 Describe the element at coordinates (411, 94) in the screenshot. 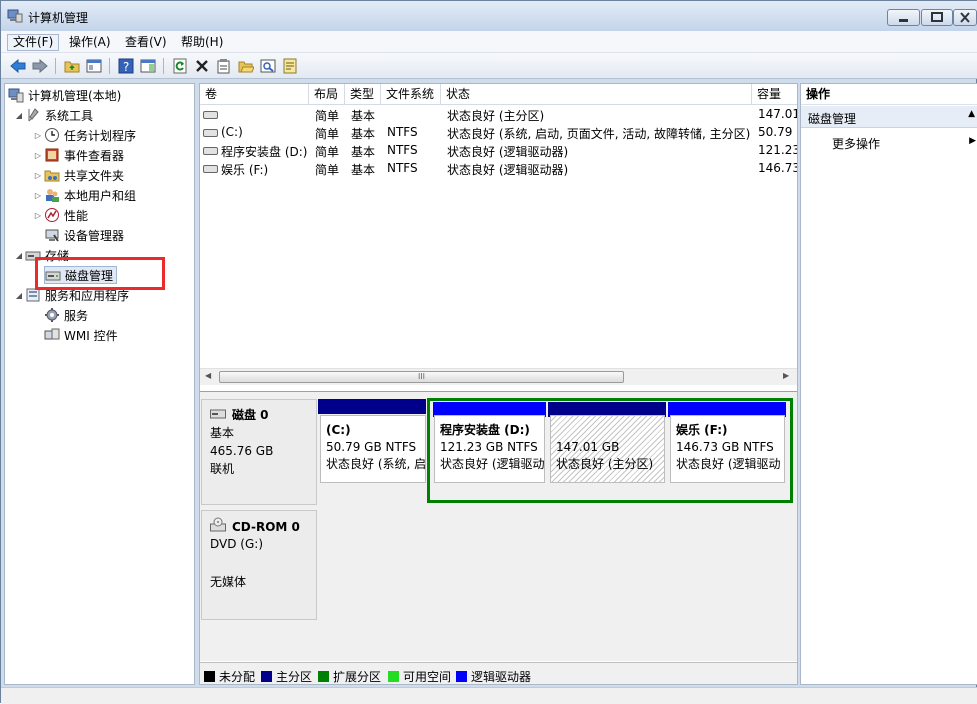

I see `column-header-filesystem: 文件系统` at that location.